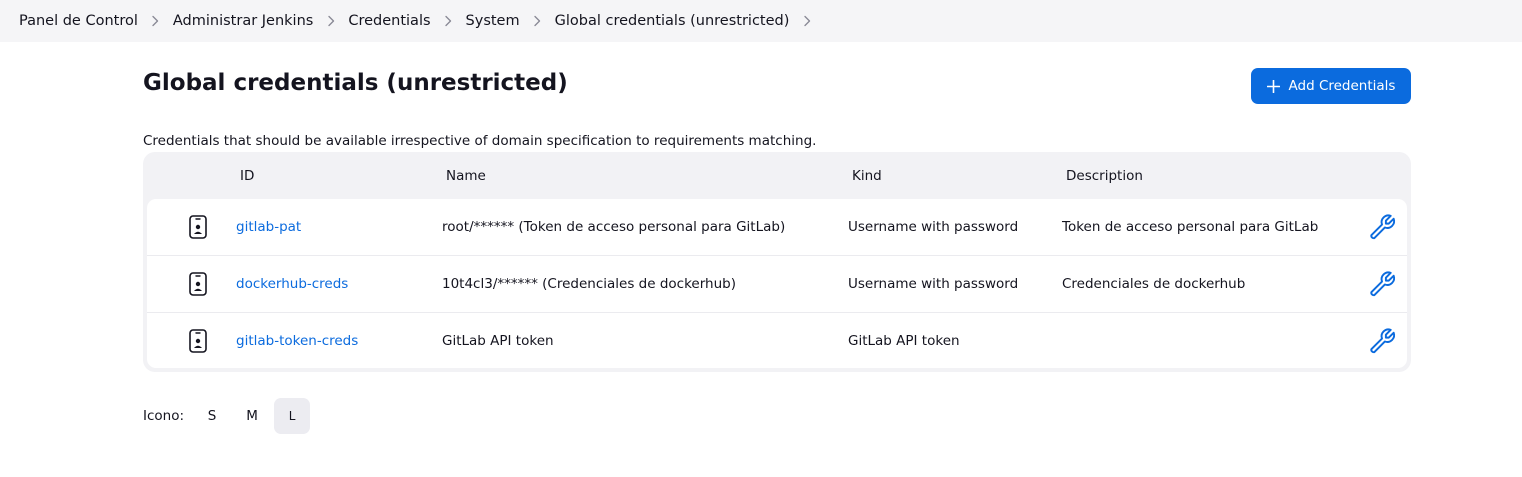  Describe the element at coordinates (292, 284) in the screenshot. I see `credential-id-link: dockerhub-creds` at that location.